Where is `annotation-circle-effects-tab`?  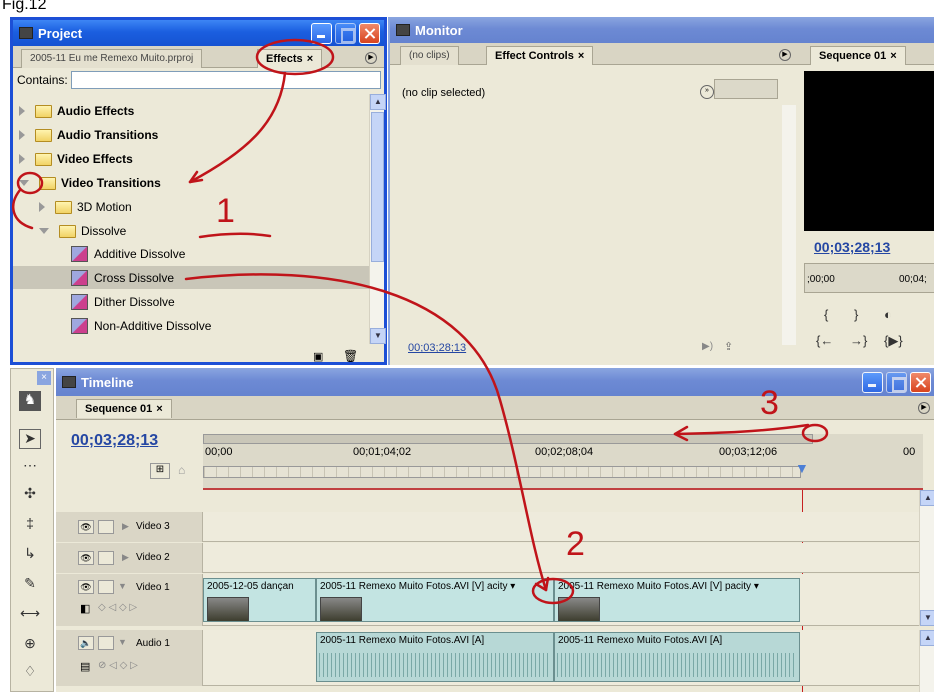
annotation-circle-effects-tab is located at coordinates (295, 57).